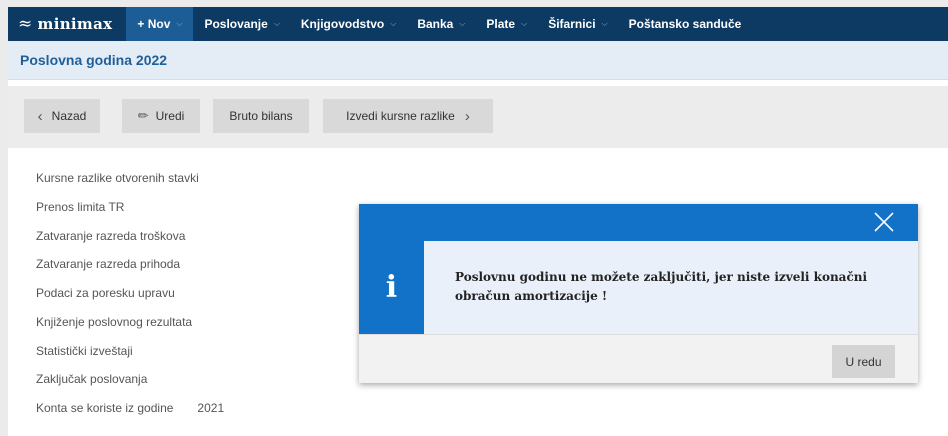  Describe the element at coordinates (111, 235) in the screenshot. I see `list-item-label: Zatvaranje razreda troškova` at that location.